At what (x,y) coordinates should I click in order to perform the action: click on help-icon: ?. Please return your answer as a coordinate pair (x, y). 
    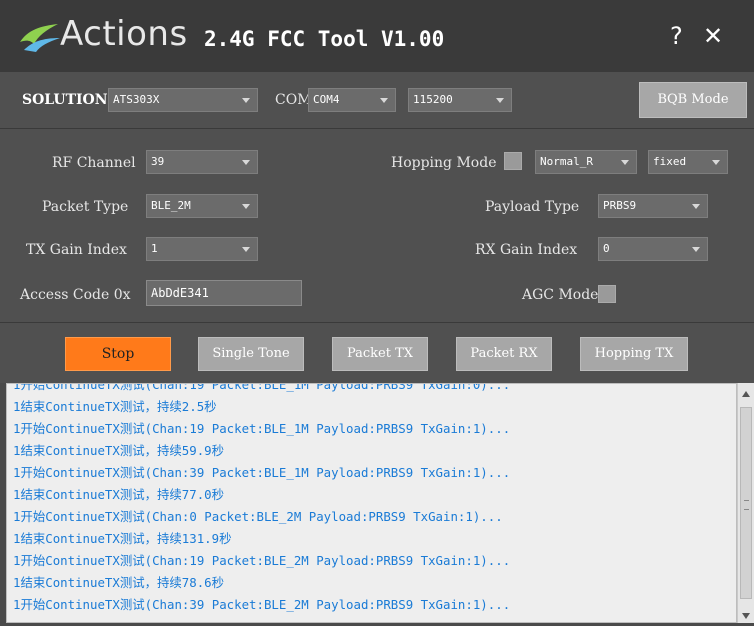
    Looking at the image, I should click on (676, 36).